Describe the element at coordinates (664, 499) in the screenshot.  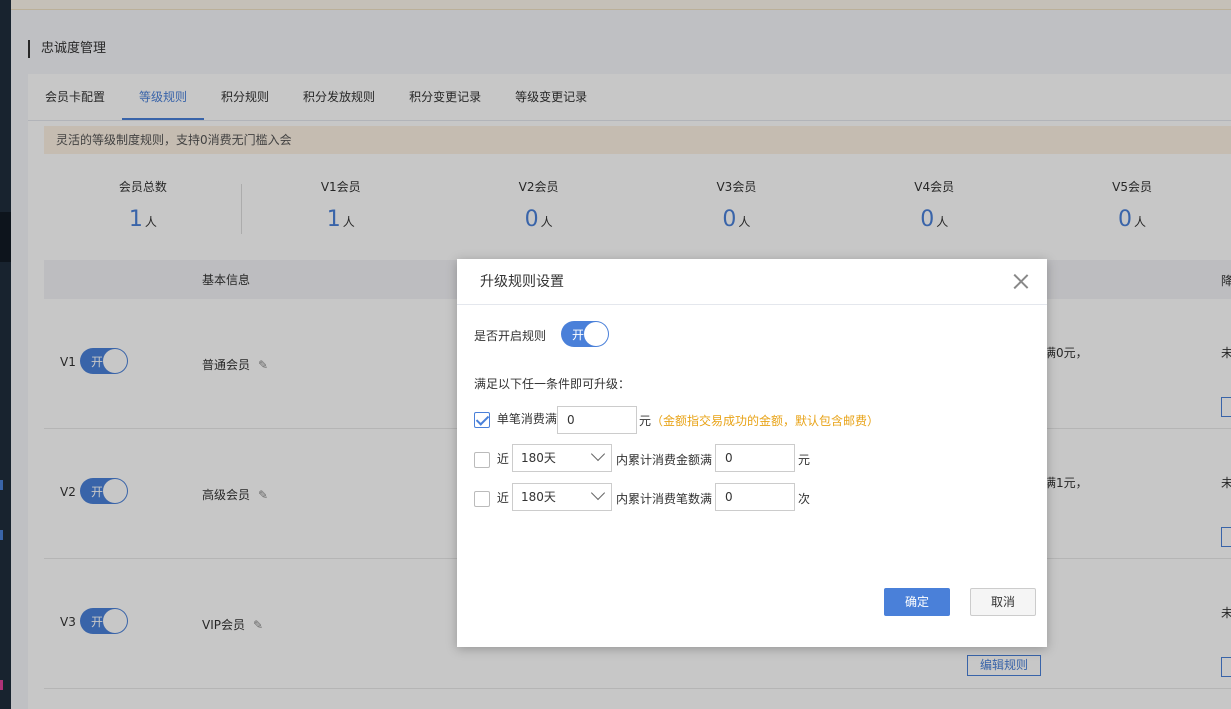
I see `rule3-middle: 内累计消费笔数满` at that location.